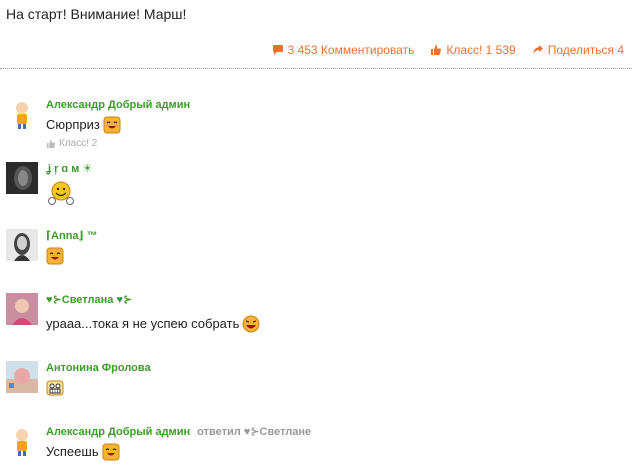  Describe the element at coordinates (55, 388) in the screenshot. I see `grinning-smiley-icon` at that location.